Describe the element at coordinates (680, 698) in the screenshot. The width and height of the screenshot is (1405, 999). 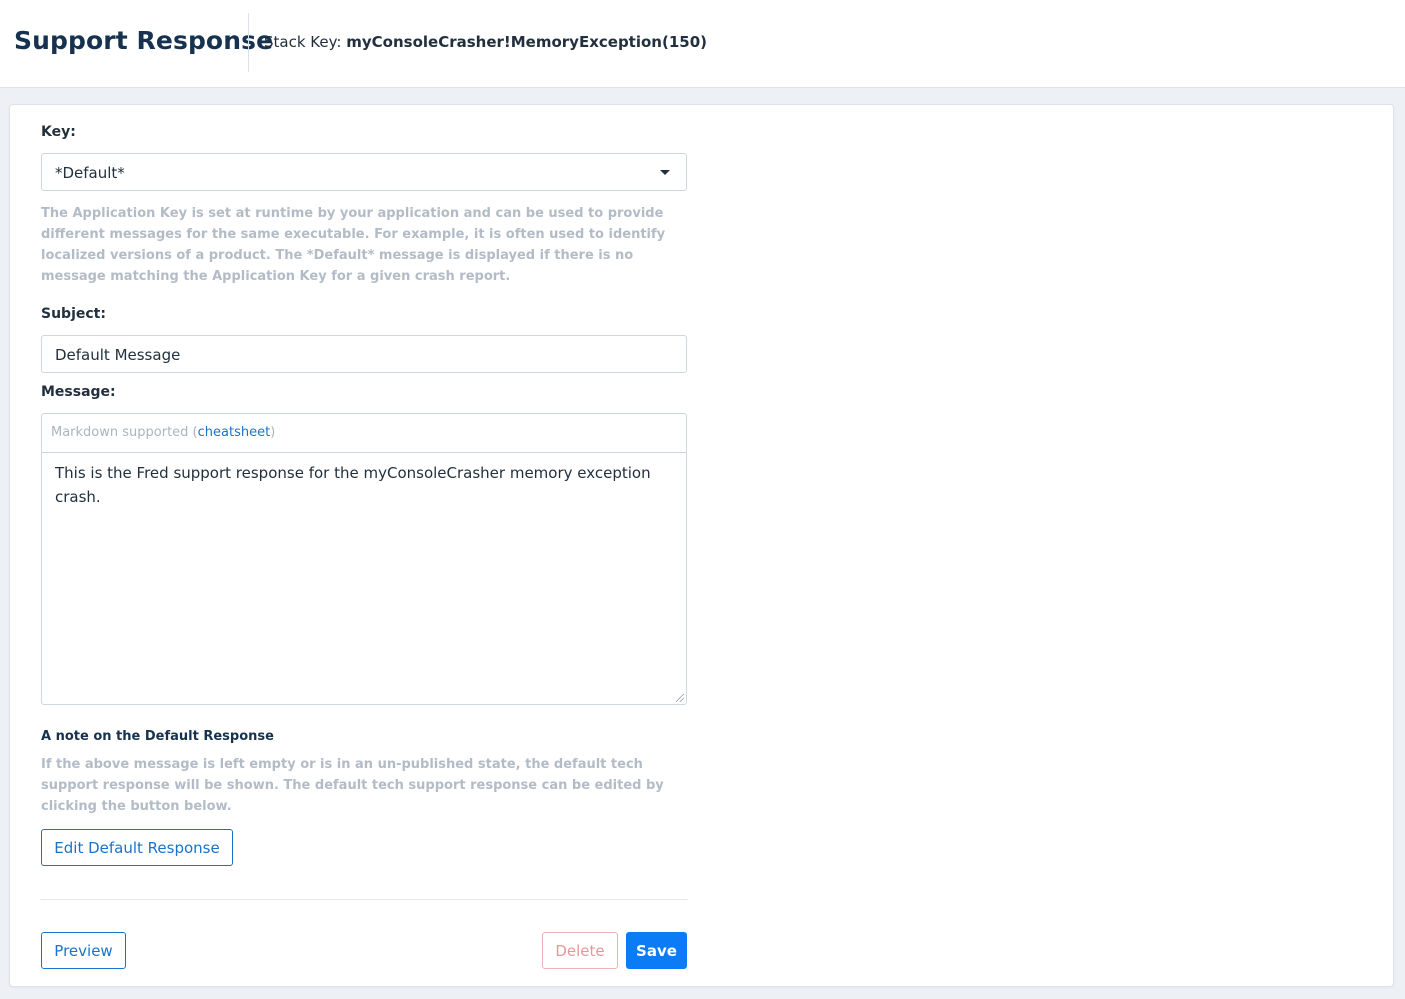
I see `resize-handle-icon` at that location.